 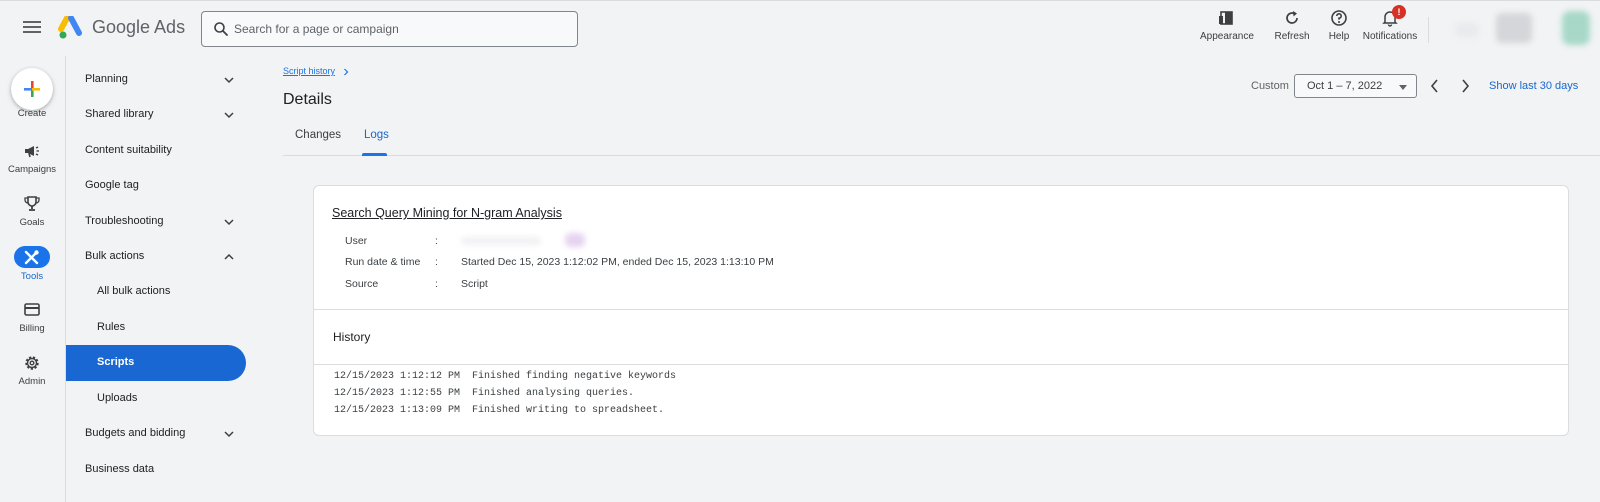 I want to click on meta-key: Source, so click(x=362, y=284).